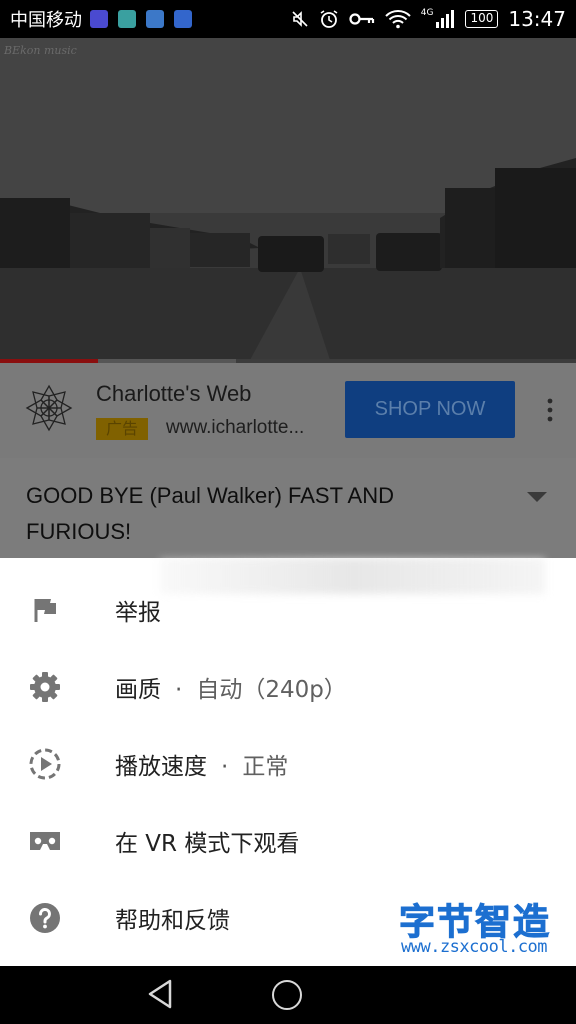 This screenshot has width=576, height=1024. What do you see at coordinates (172, 920) in the screenshot?
I see `menu-item-label: 帮助和反馈` at bounding box center [172, 920].